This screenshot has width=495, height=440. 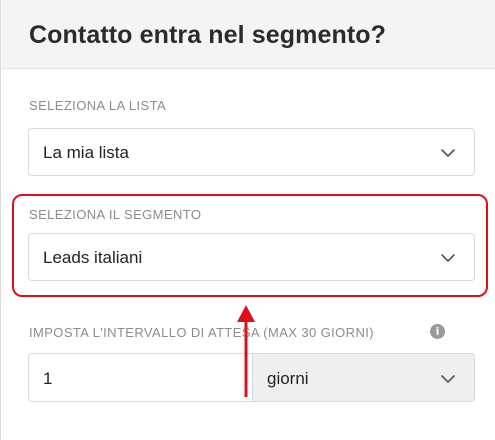 What do you see at coordinates (437, 331) in the screenshot?
I see `info-icon: i` at bounding box center [437, 331].